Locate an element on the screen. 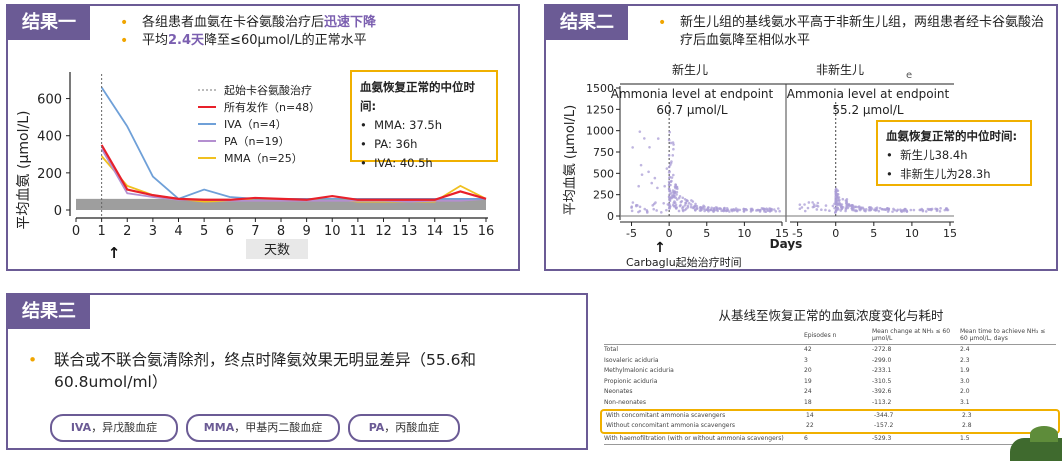 Image resolution: width=1062 pixels, height=461 pixels. x-axis-label: Days is located at coordinates (786, 244).